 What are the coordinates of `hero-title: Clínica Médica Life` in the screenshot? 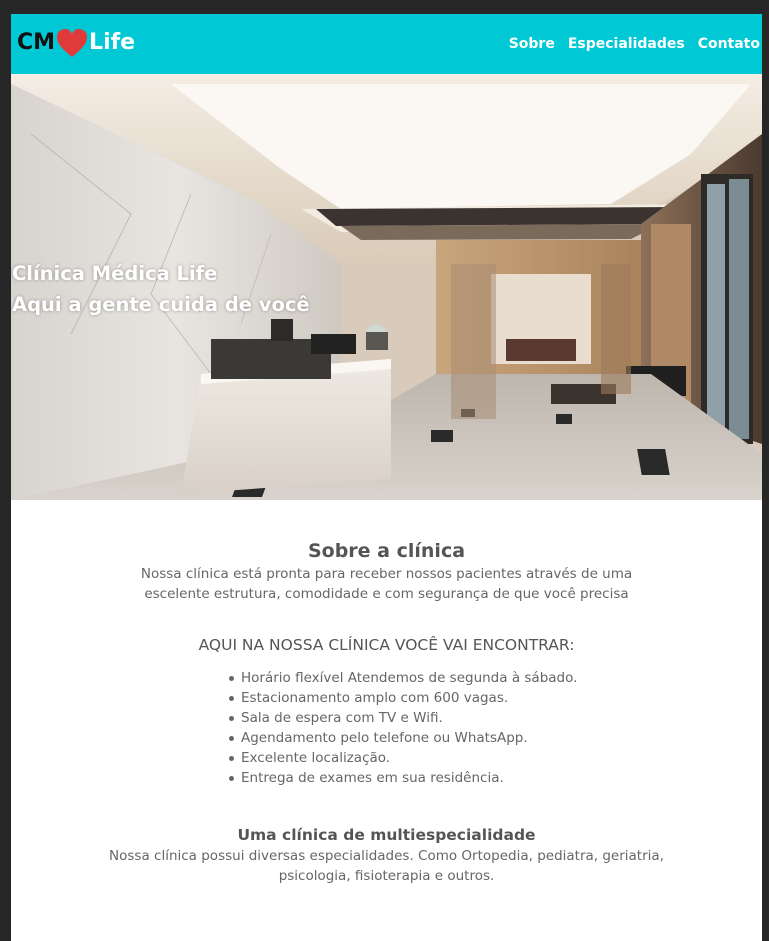 It's located at (115, 273).